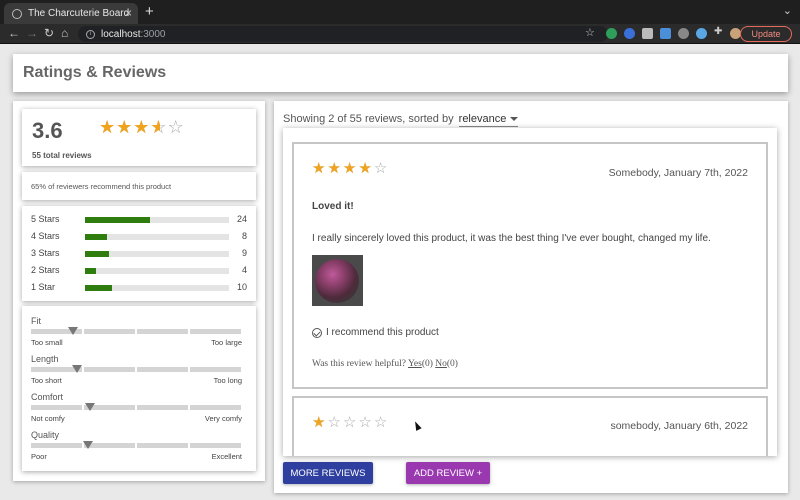 The image size is (800, 500). What do you see at coordinates (17, 13) in the screenshot?
I see `globe-icon` at bounding box center [17, 13].